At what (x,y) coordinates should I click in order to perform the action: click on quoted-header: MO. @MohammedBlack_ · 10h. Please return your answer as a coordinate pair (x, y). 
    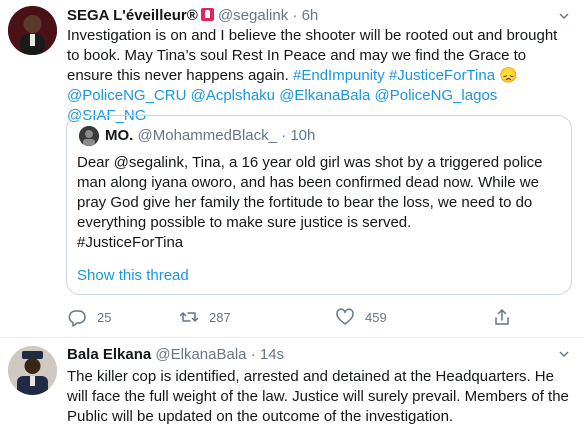
    Looking at the image, I should click on (210, 136).